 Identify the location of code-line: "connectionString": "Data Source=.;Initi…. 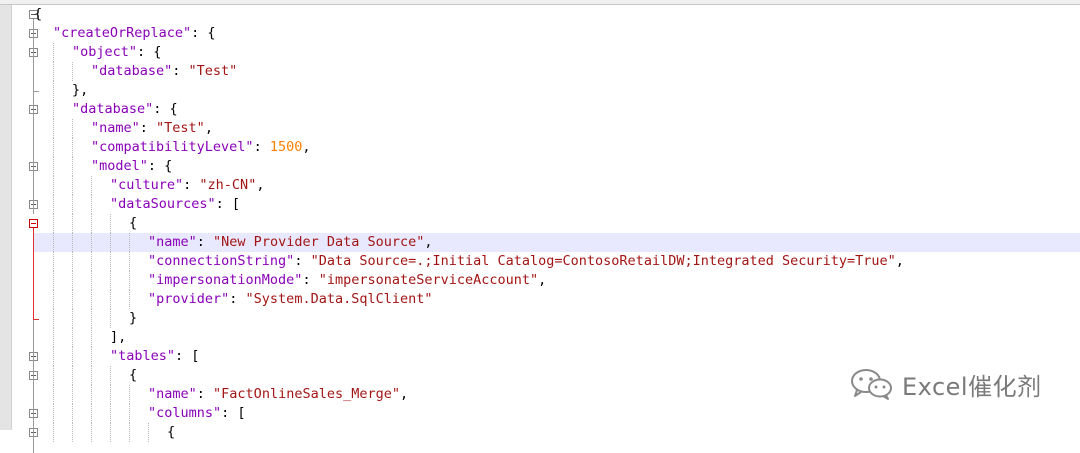
(557, 261).